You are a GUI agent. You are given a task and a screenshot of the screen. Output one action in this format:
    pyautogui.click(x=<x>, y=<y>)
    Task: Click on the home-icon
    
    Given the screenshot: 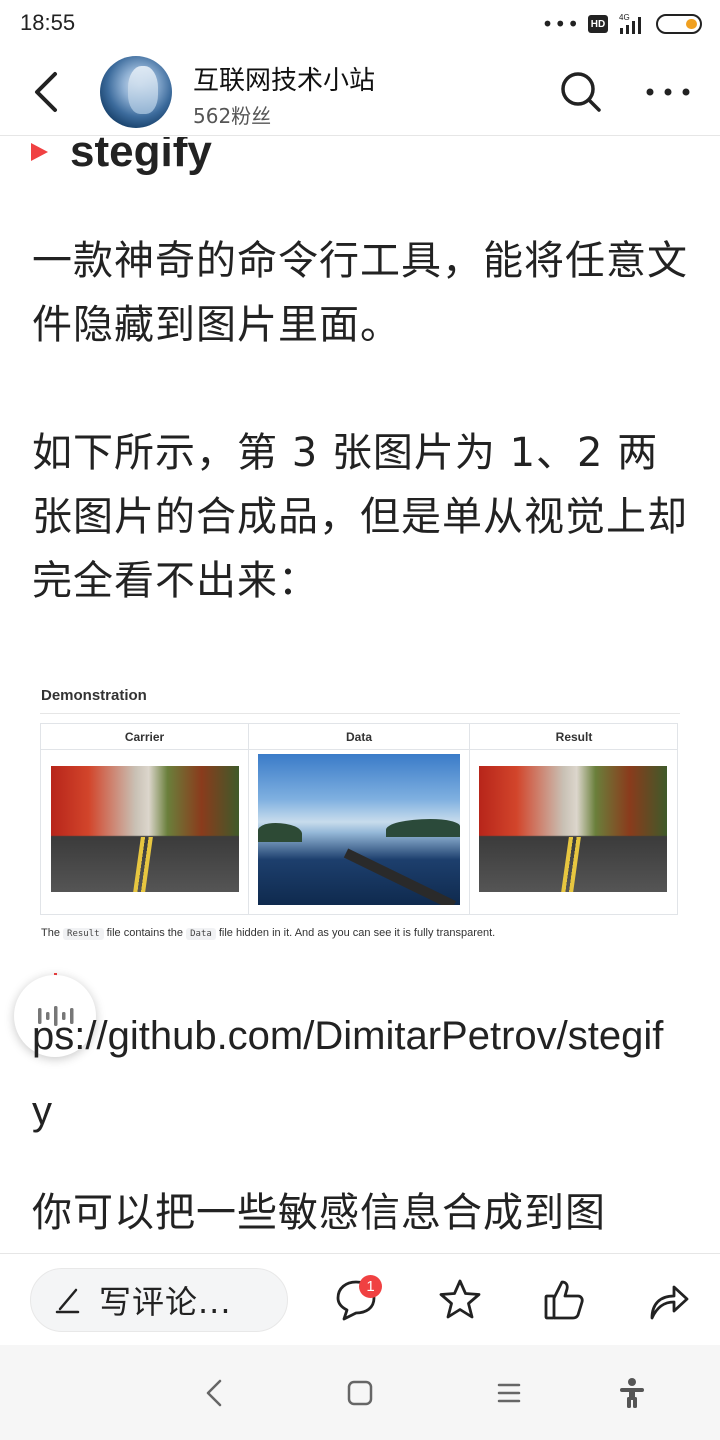 What is the action you would take?
    pyautogui.click(x=360, y=1393)
    